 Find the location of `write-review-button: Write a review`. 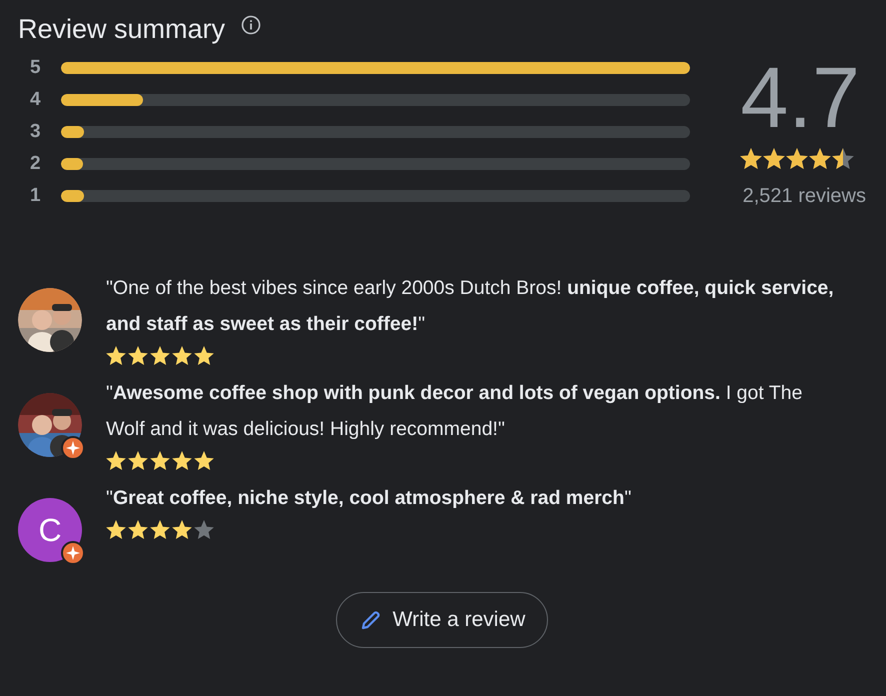

write-review-button: Write a review is located at coordinates (442, 620).